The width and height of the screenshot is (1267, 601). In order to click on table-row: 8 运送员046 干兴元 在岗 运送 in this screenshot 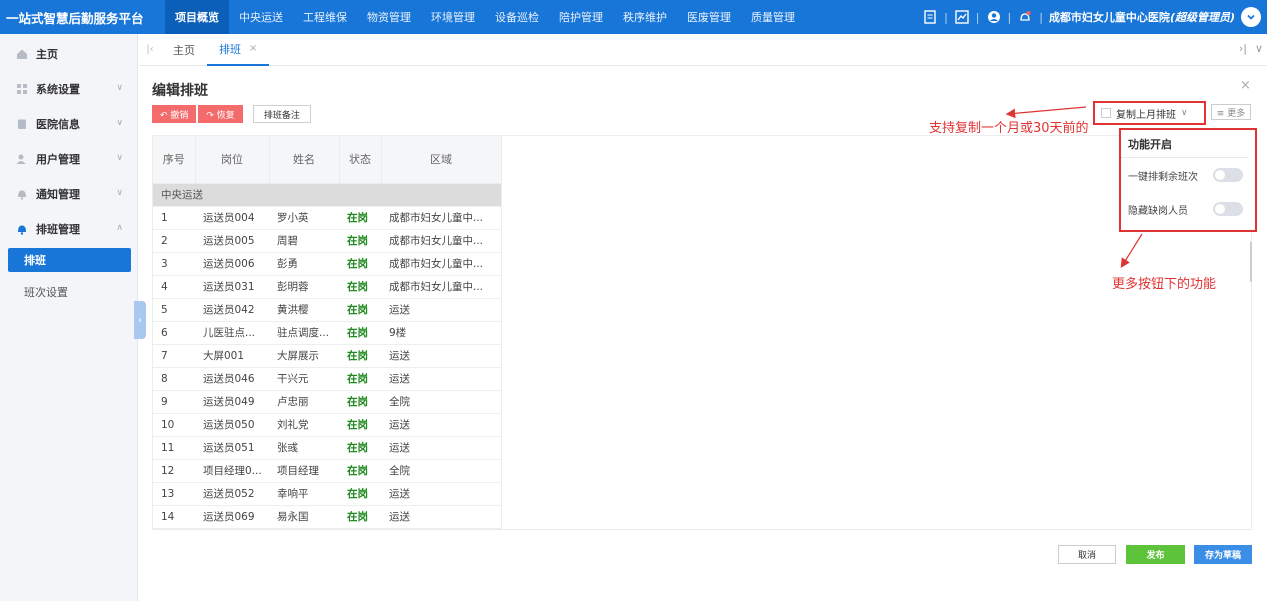, I will do `click(327, 379)`.